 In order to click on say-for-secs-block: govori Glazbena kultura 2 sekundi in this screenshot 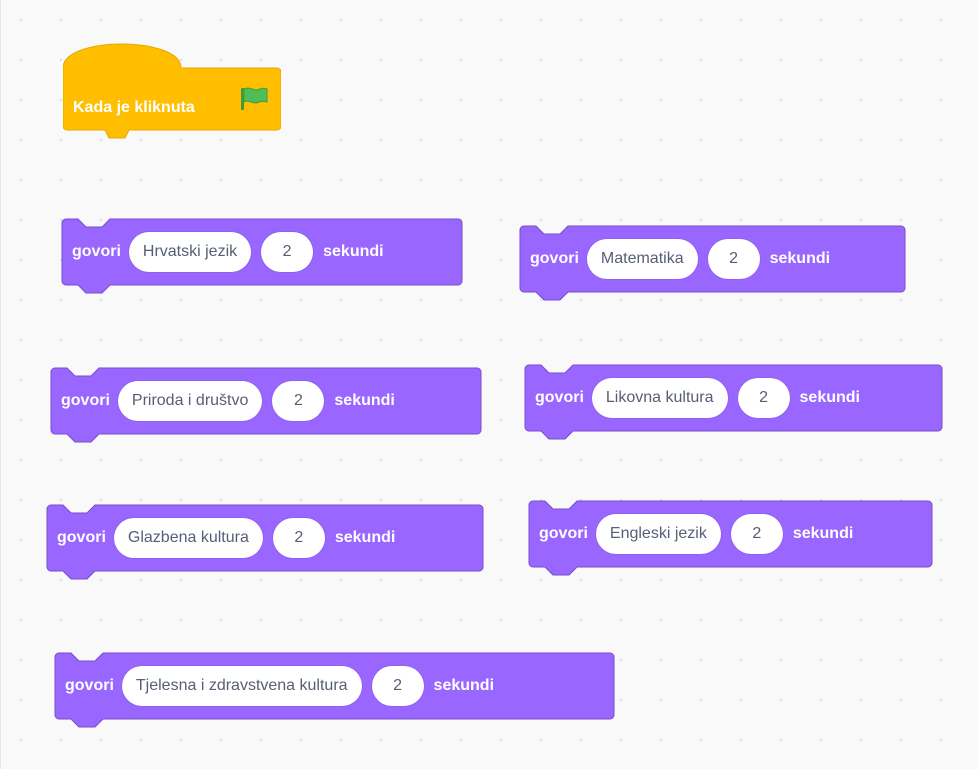, I will do `click(265, 546)`.